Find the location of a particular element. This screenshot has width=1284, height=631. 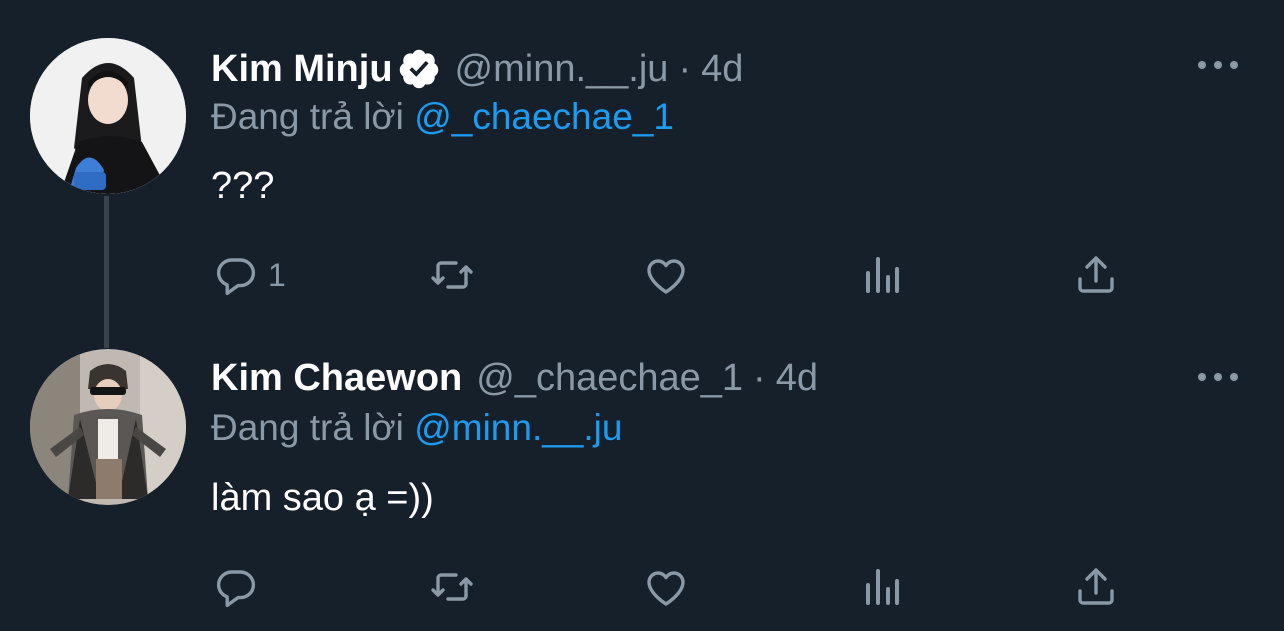

tweet-header: Kim Minju @minn.__.ju · 4d is located at coordinates (477, 69).